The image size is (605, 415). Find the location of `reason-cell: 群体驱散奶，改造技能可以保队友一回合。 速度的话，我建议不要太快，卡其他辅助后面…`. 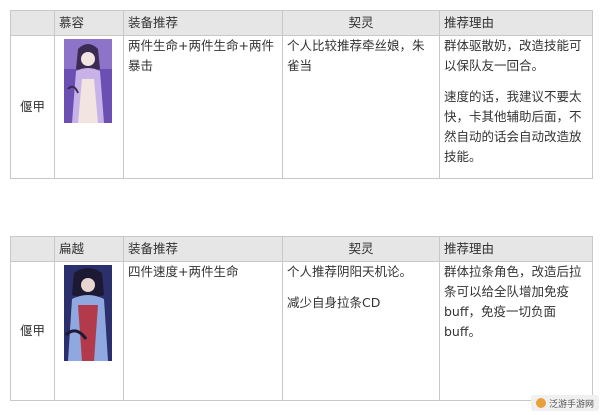

reason-cell: 群体驱散奶，改造技能可以保队友一回合。 速度的话，我建议不要太快，卡其他辅助后面… is located at coordinates (516, 107).